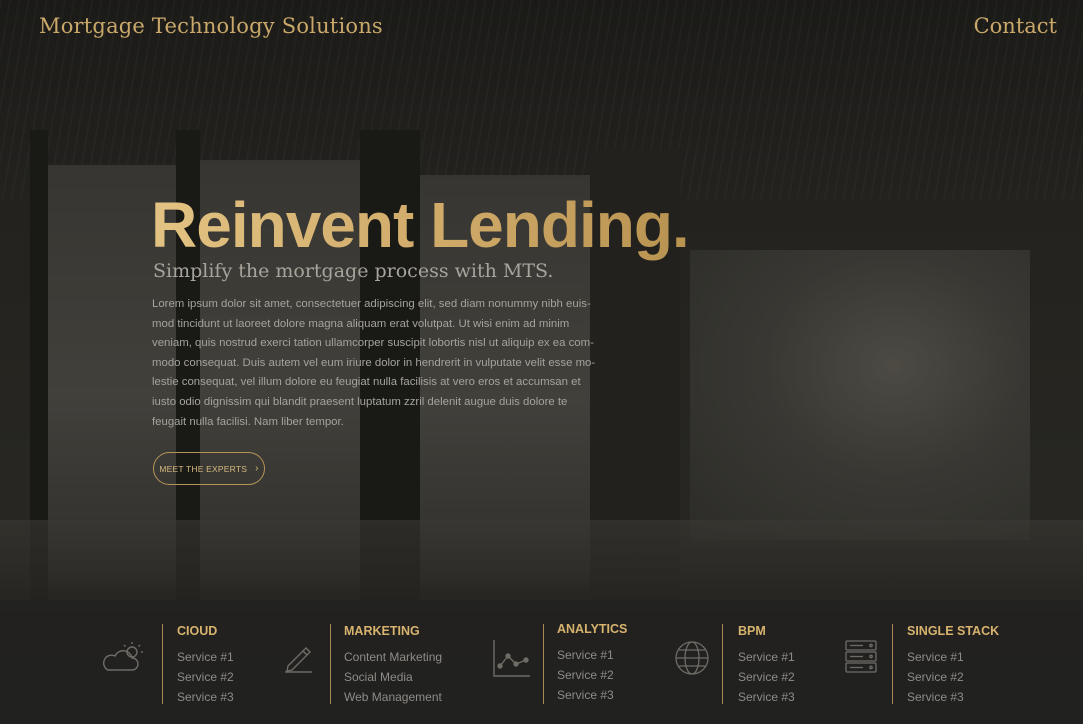 The height and width of the screenshot is (724, 1083). What do you see at coordinates (752, 631) in the screenshot?
I see `service-title: BPM` at bounding box center [752, 631].